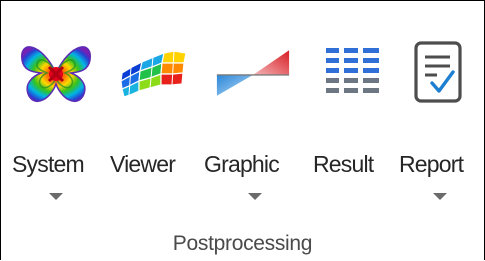 Image resolution: width=485 pixels, height=261 pixels. What do you see at coordinates (352, 73) in the screenshot?
I see `result-table-icon` at bounding box center [352, 73].